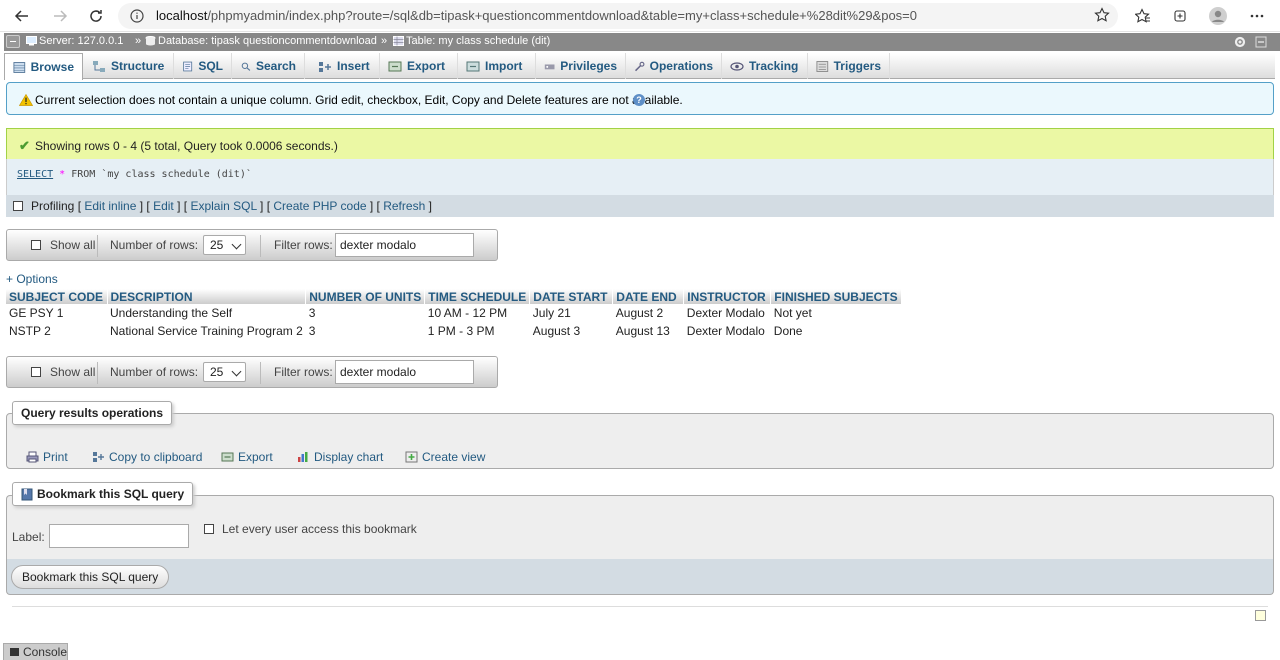  I want to click on sql-icon, so click(188, 66).